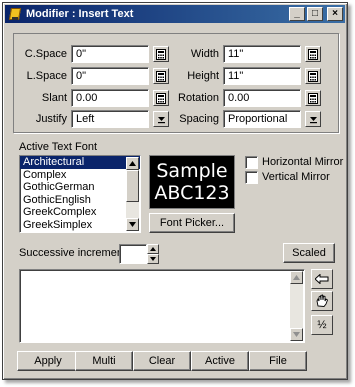 Image resolution: width=355 pixels, height=387 pixels. What do you see at coordinates (203, 76) in the screenshot?
I see `height-label: Height` at bounding box center [203, 76].